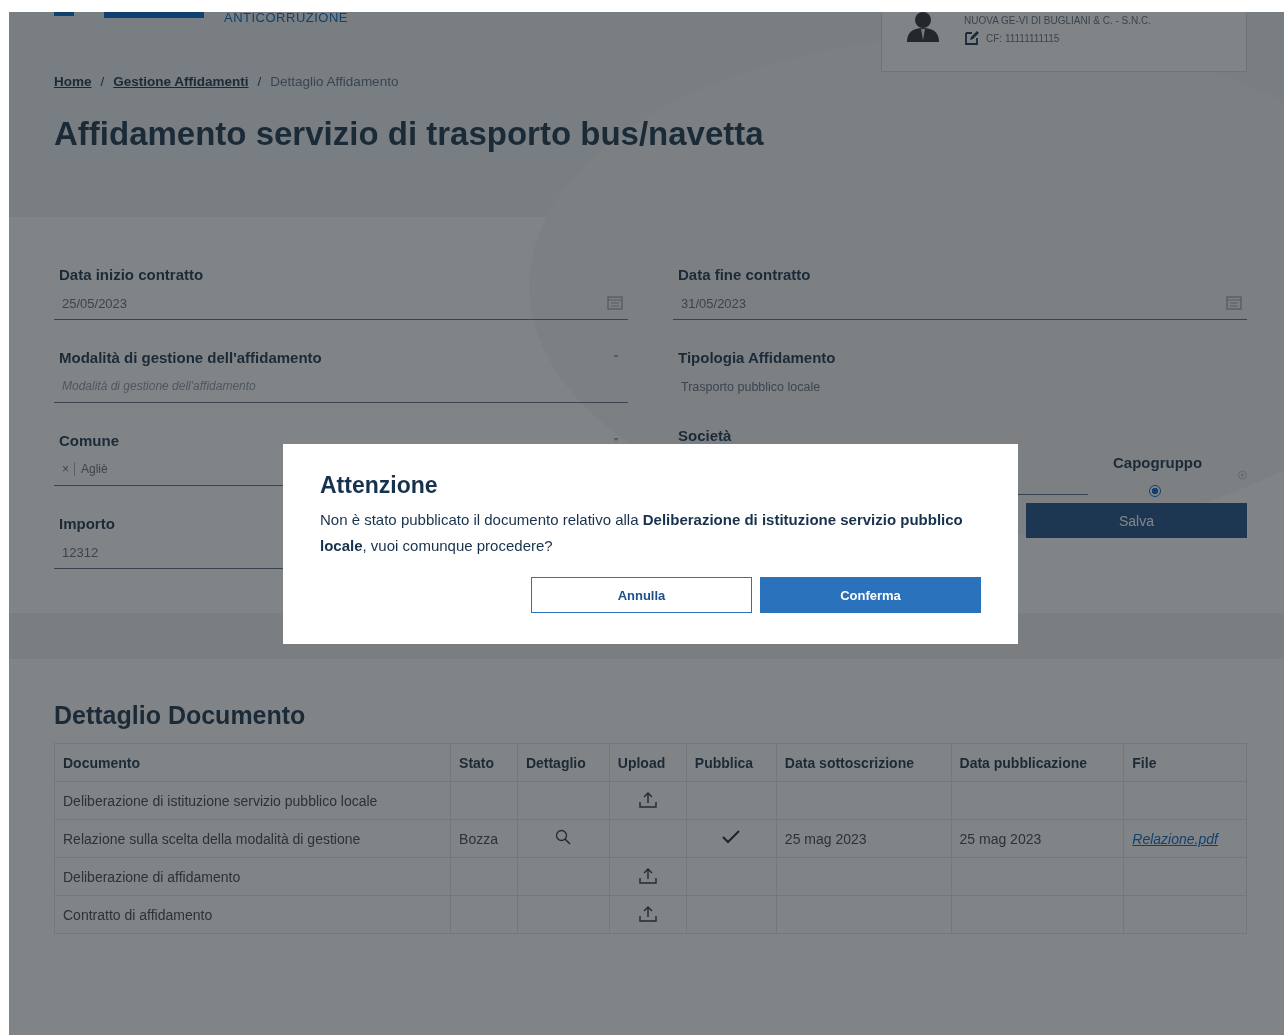 The width and height of the screenshot is (1284, 1035). What do you see at coordinates (478, 838) in the screenshot?
I see `table-cell: Bozza` at bounding box center [478, 838].